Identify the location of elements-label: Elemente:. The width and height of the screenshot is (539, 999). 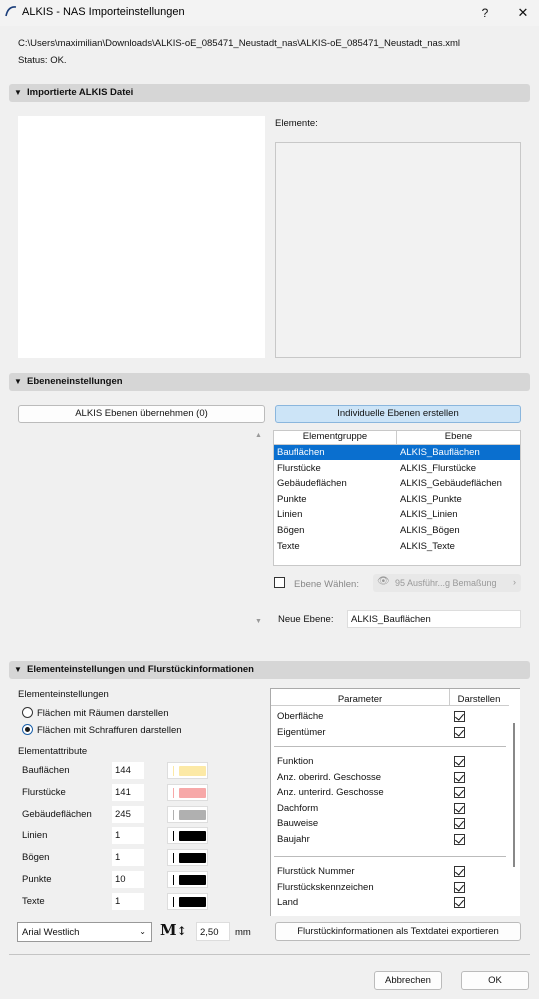
(296, 123).